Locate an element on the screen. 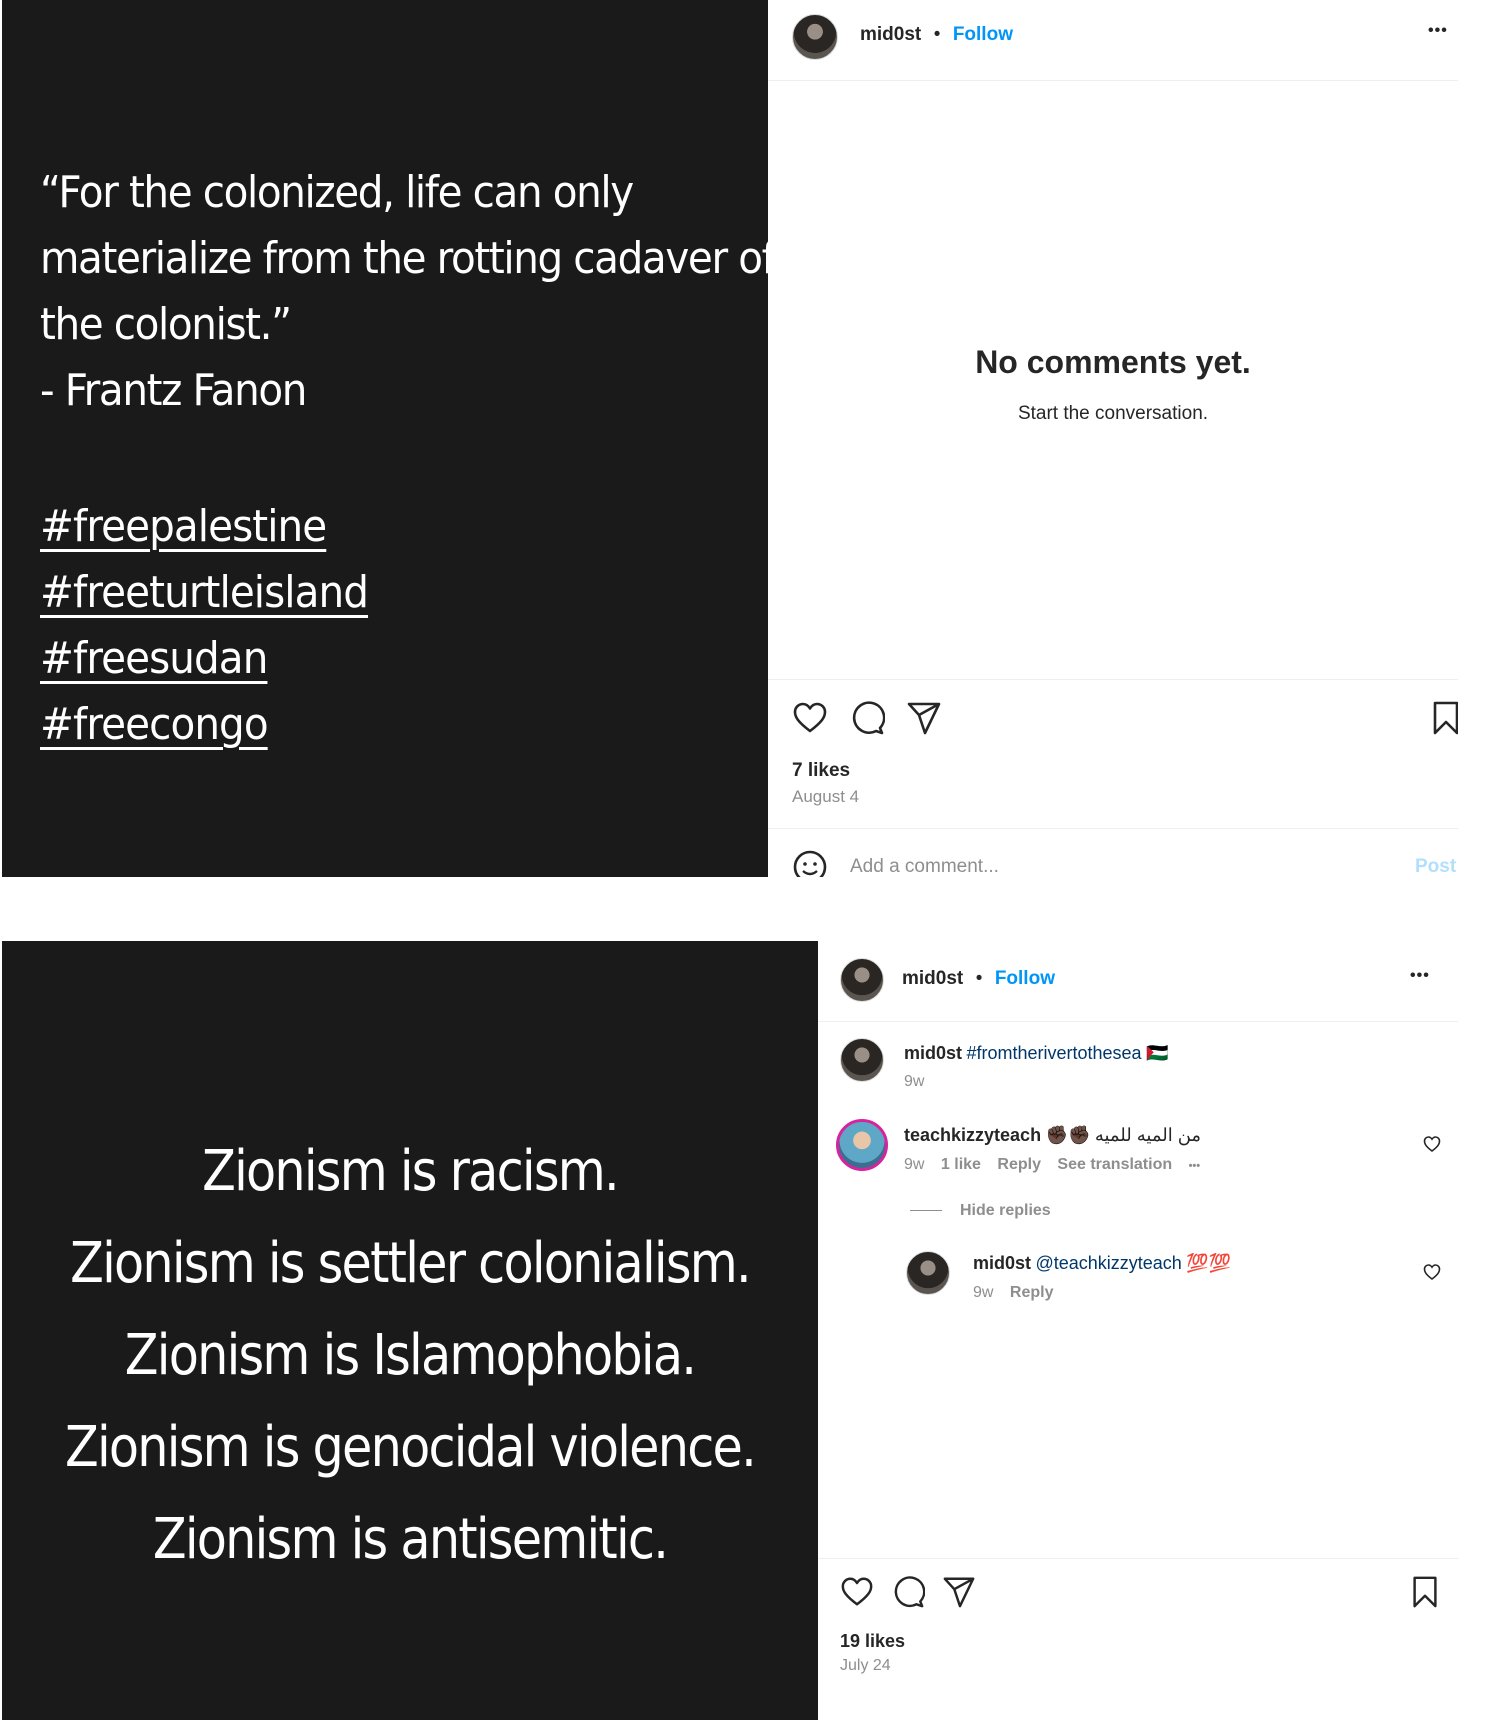 The width and height of the screenshot is (1506, 1720). add-comment-bar: Add a comment... Post is located at coordinates (1113, 852).